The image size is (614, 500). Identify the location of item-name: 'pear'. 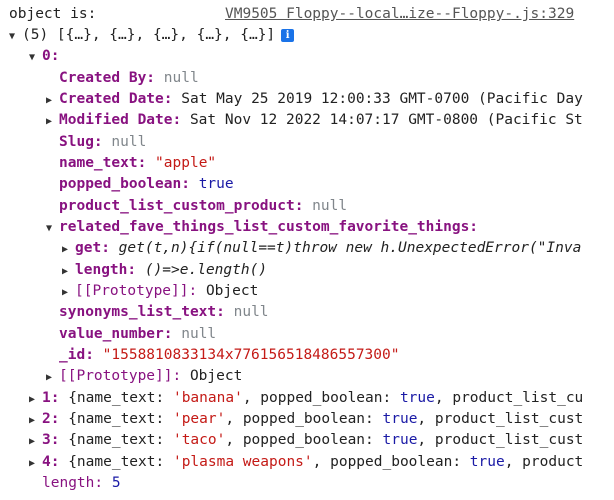
(199, 419).